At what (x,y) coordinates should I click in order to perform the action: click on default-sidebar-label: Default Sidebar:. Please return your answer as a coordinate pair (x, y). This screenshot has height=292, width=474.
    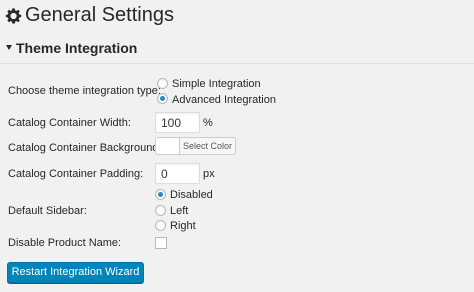
    Looking at the image, I should click on (47, 211).